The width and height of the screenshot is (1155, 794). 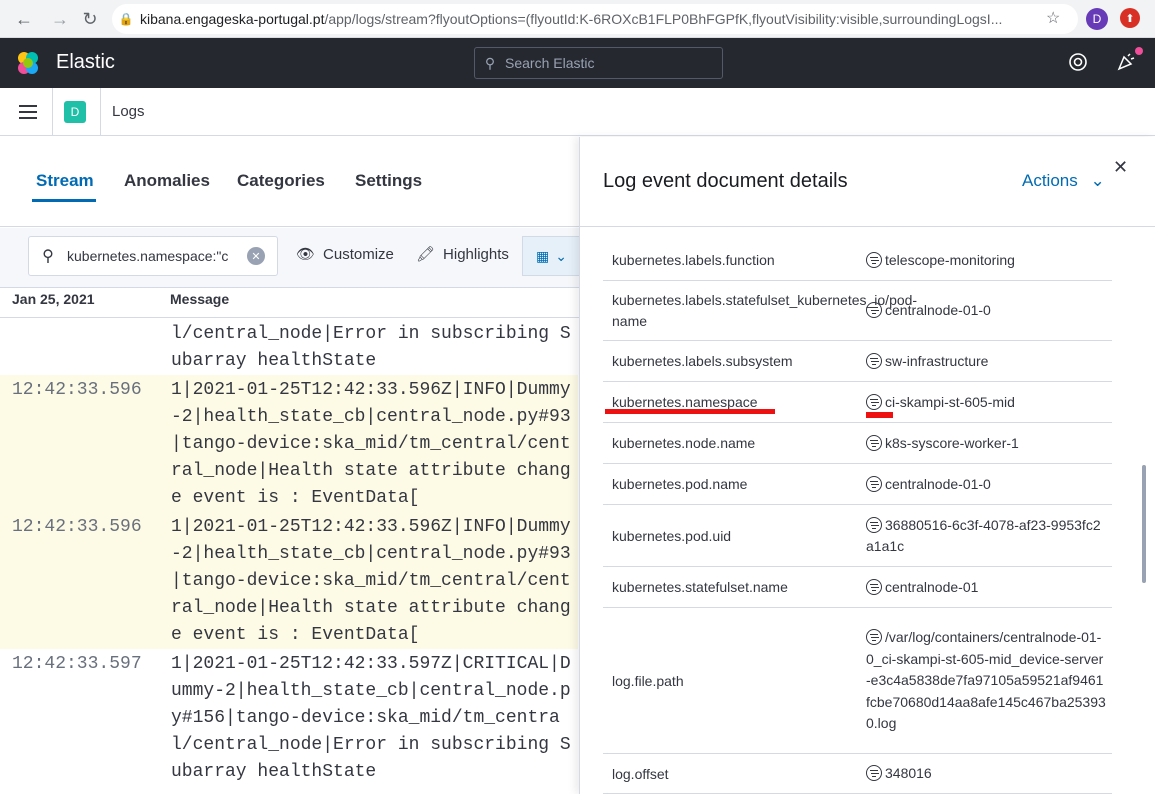 I want to click on field-key: kubernetes.node.name, so click(x=684, y=443).